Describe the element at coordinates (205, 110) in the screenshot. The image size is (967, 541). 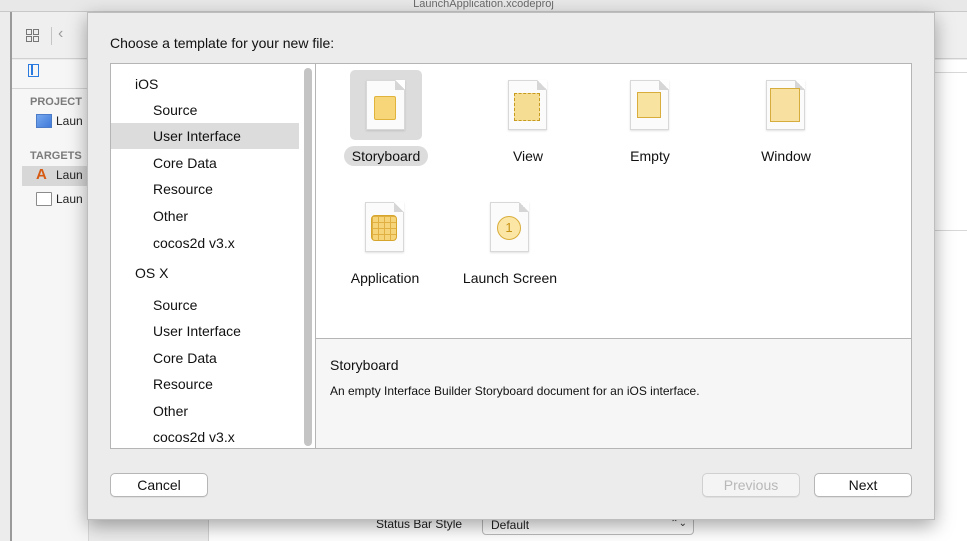
I see `category-ios-source: Source` at that location.